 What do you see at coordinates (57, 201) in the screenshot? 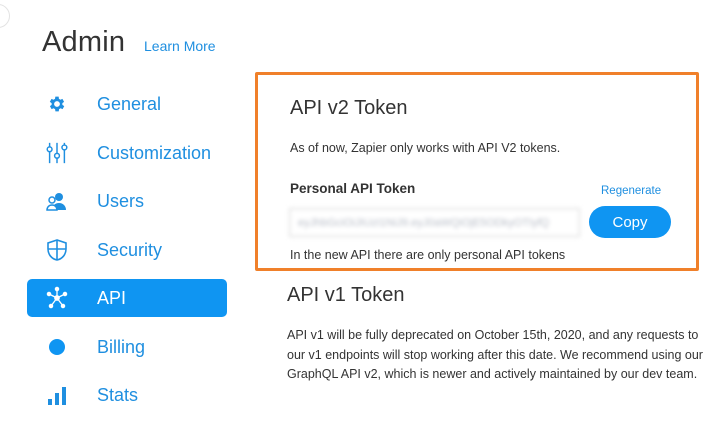
I see `users-icon` at bounding box center [57, 201].